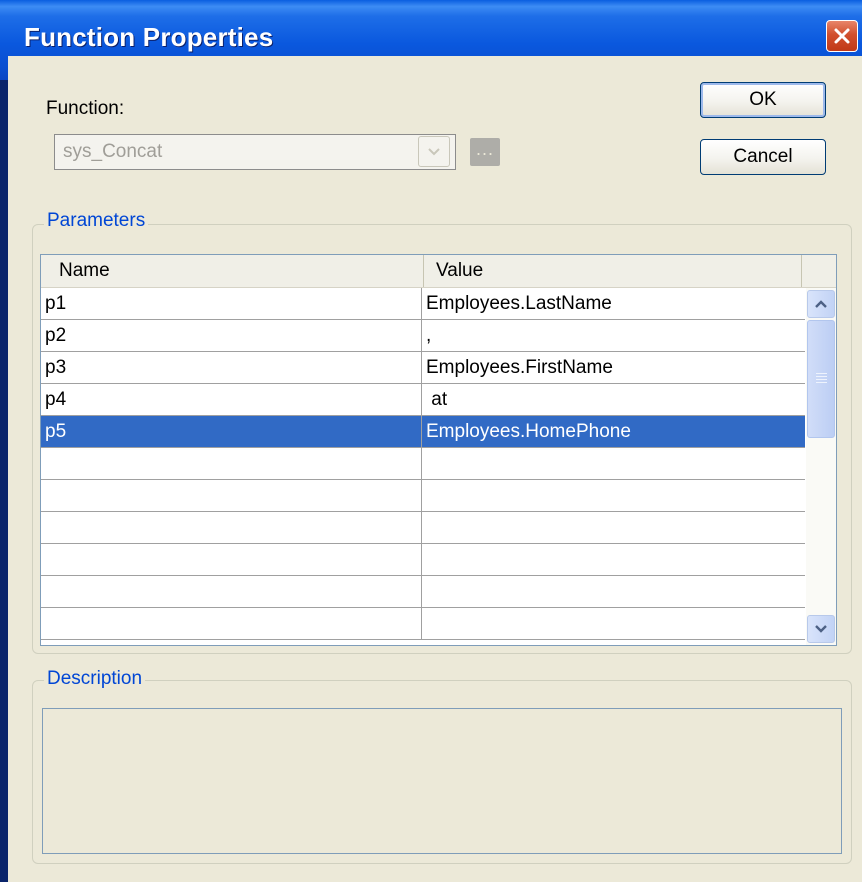  I want to click on function-dropdown-button, so click(434, 151).